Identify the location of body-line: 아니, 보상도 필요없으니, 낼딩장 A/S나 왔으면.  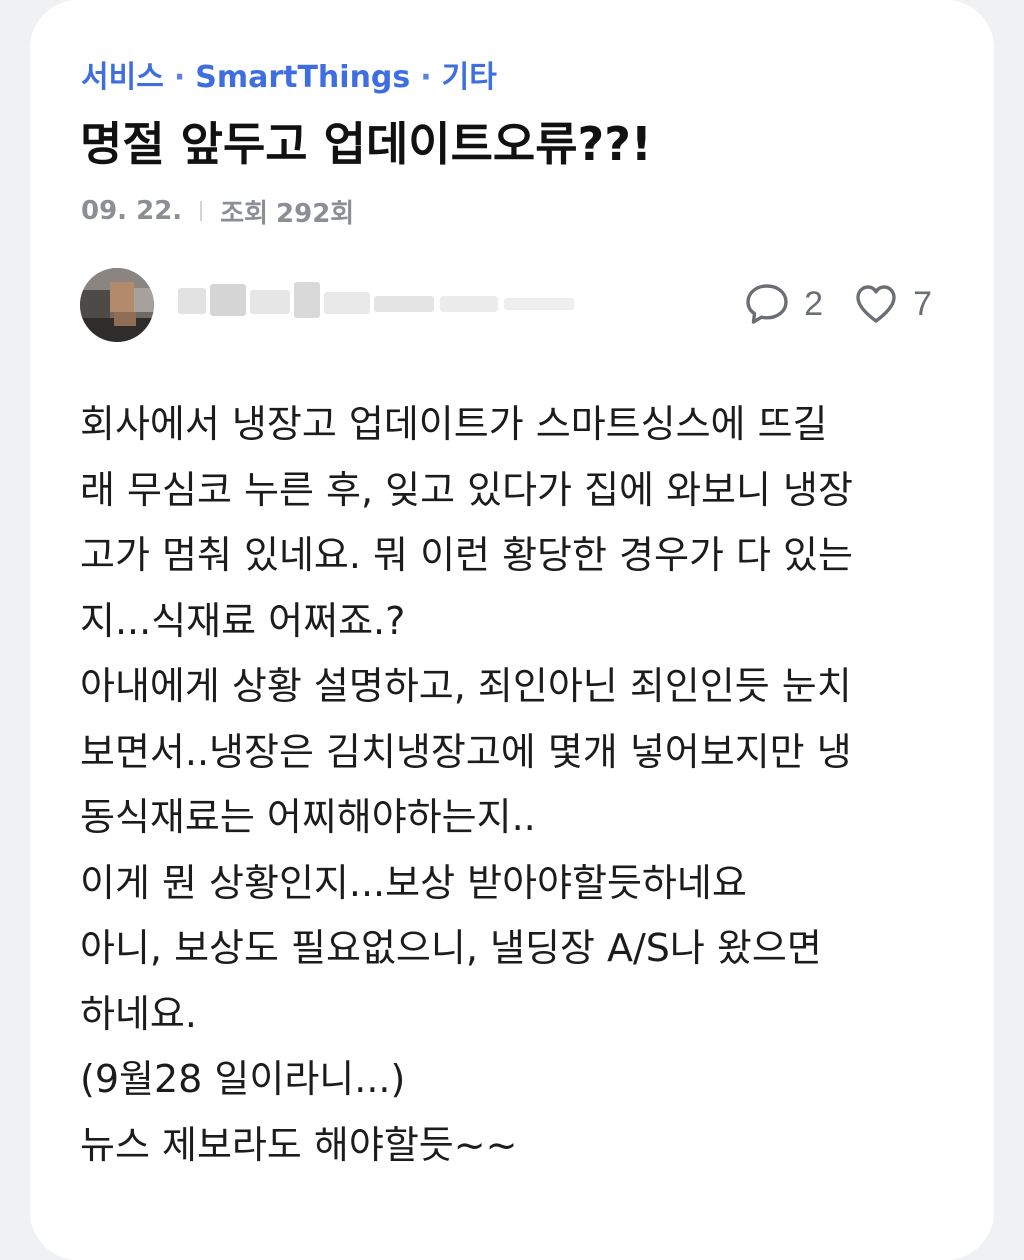
(451, 948).